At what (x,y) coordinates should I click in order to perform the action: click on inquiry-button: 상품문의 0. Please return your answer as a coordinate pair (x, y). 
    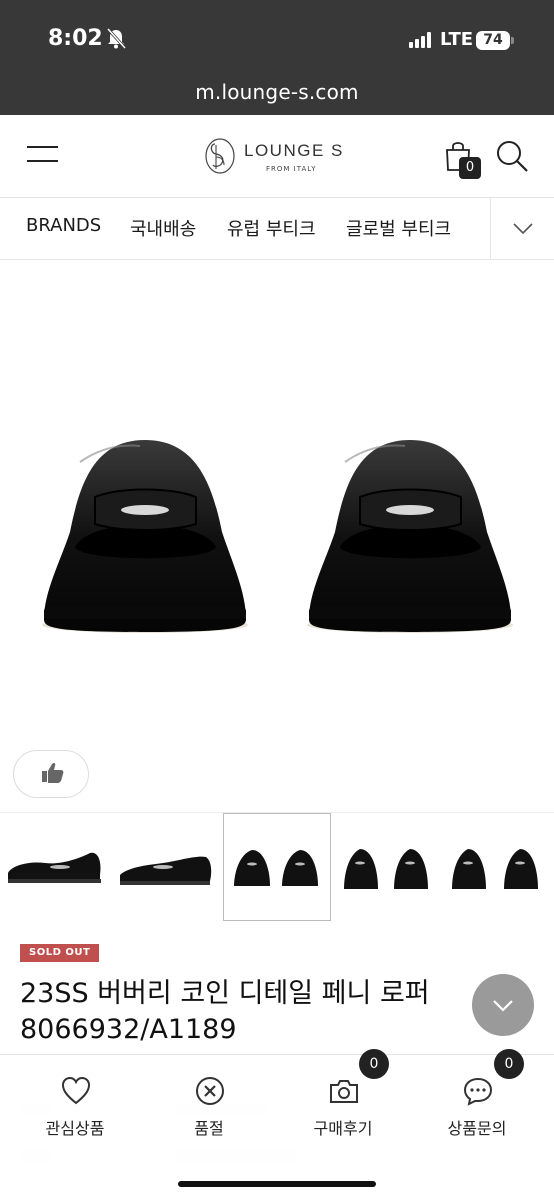
    Looking at the image, I should click on (477, 1097).